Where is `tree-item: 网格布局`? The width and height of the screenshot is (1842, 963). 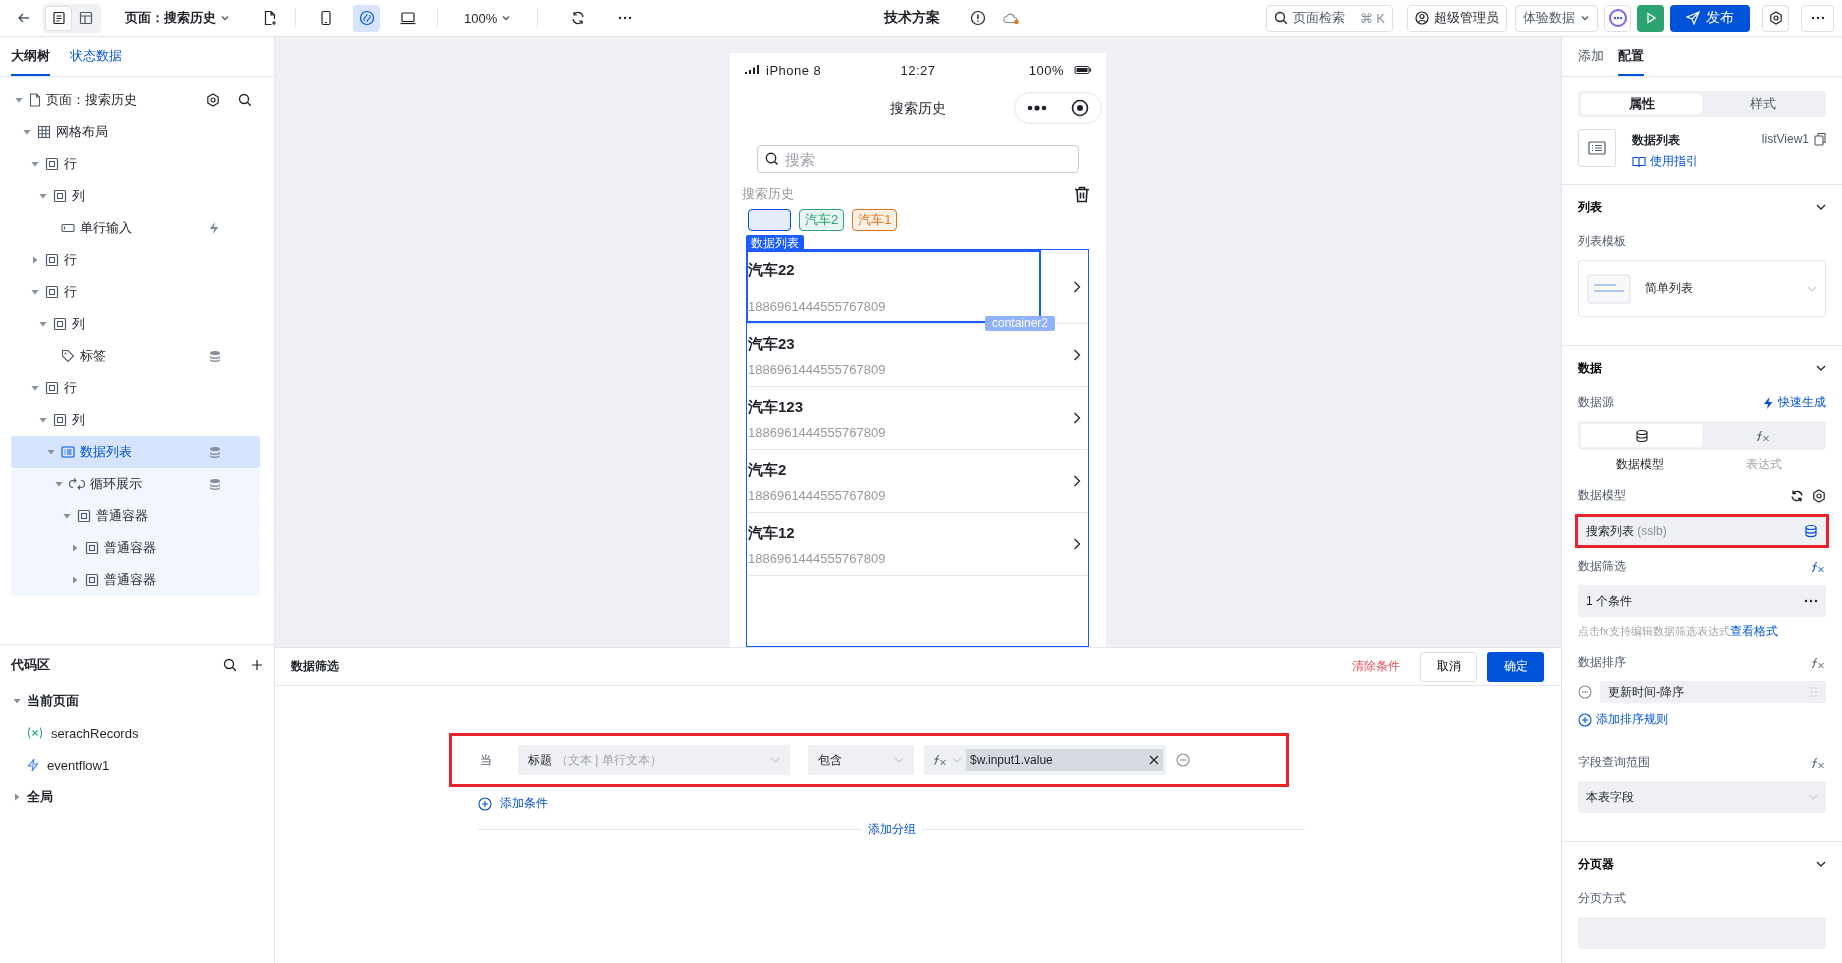 tree-item: 网格布局 is located at coordinates (135, 132).